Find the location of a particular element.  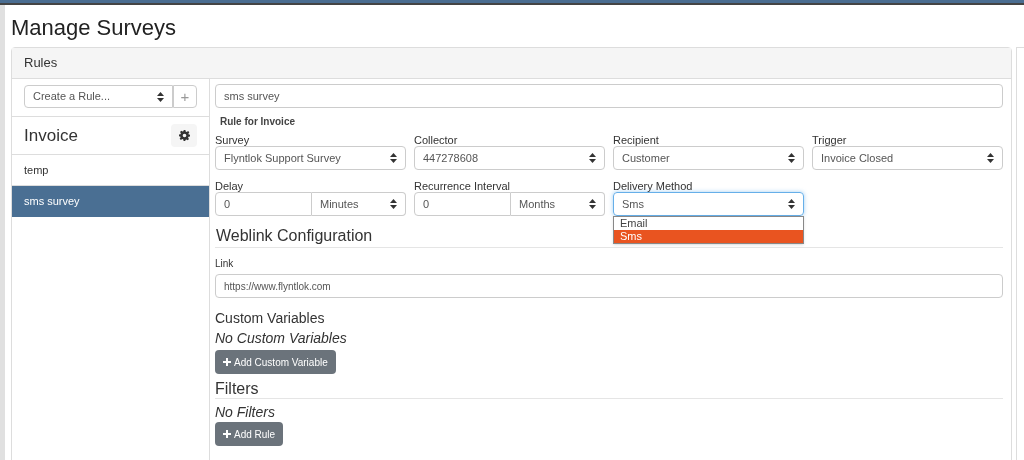

field-label: Collector is located at coordinates (436, 140).